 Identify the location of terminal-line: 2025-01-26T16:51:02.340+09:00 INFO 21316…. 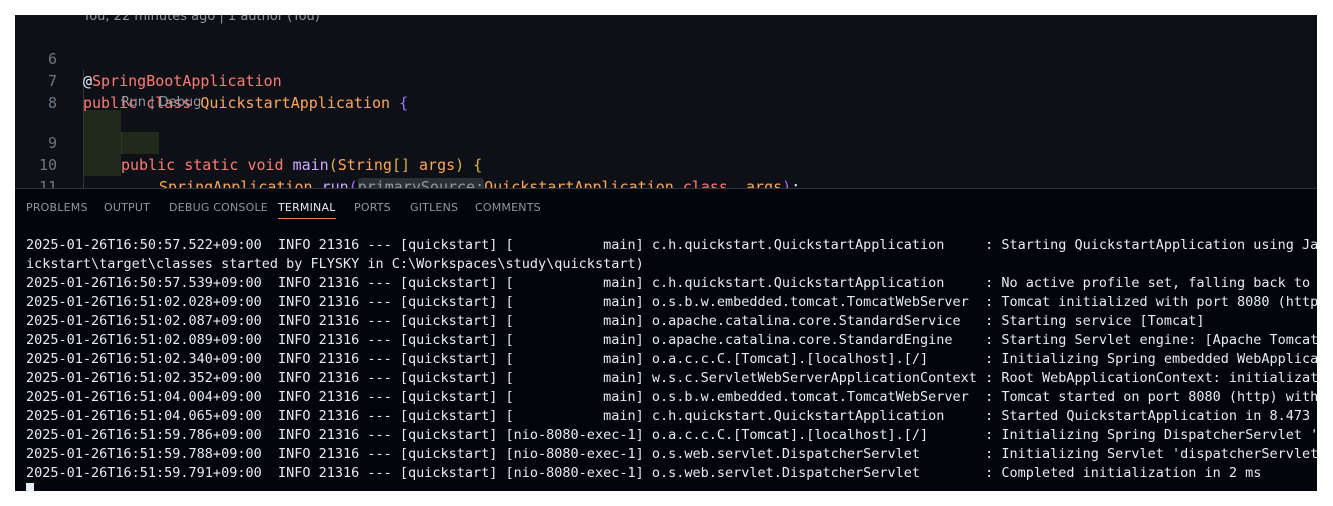
(671, 359).